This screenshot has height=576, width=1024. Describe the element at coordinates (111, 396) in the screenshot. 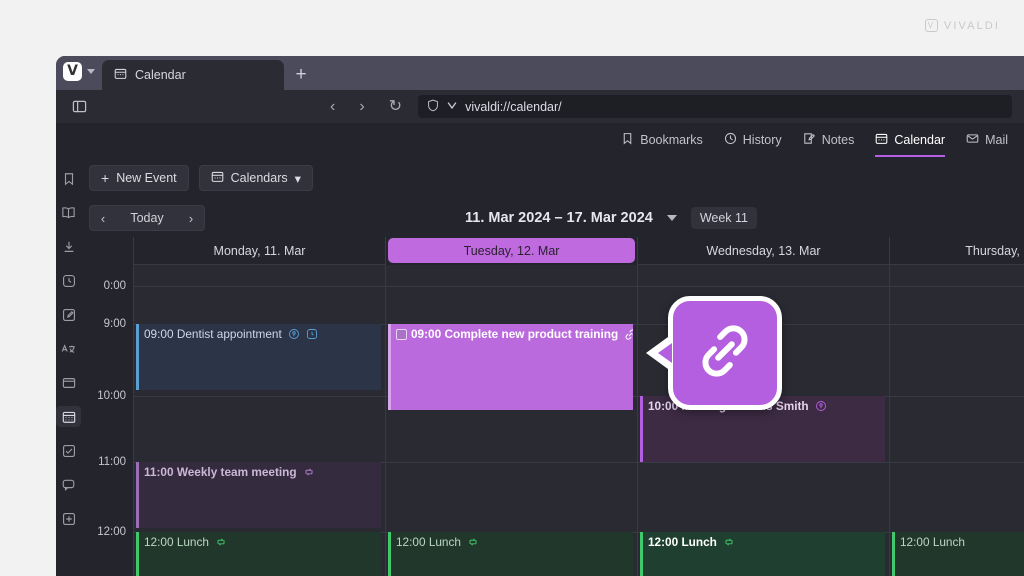

I see `time-label: 10:00` at that location.